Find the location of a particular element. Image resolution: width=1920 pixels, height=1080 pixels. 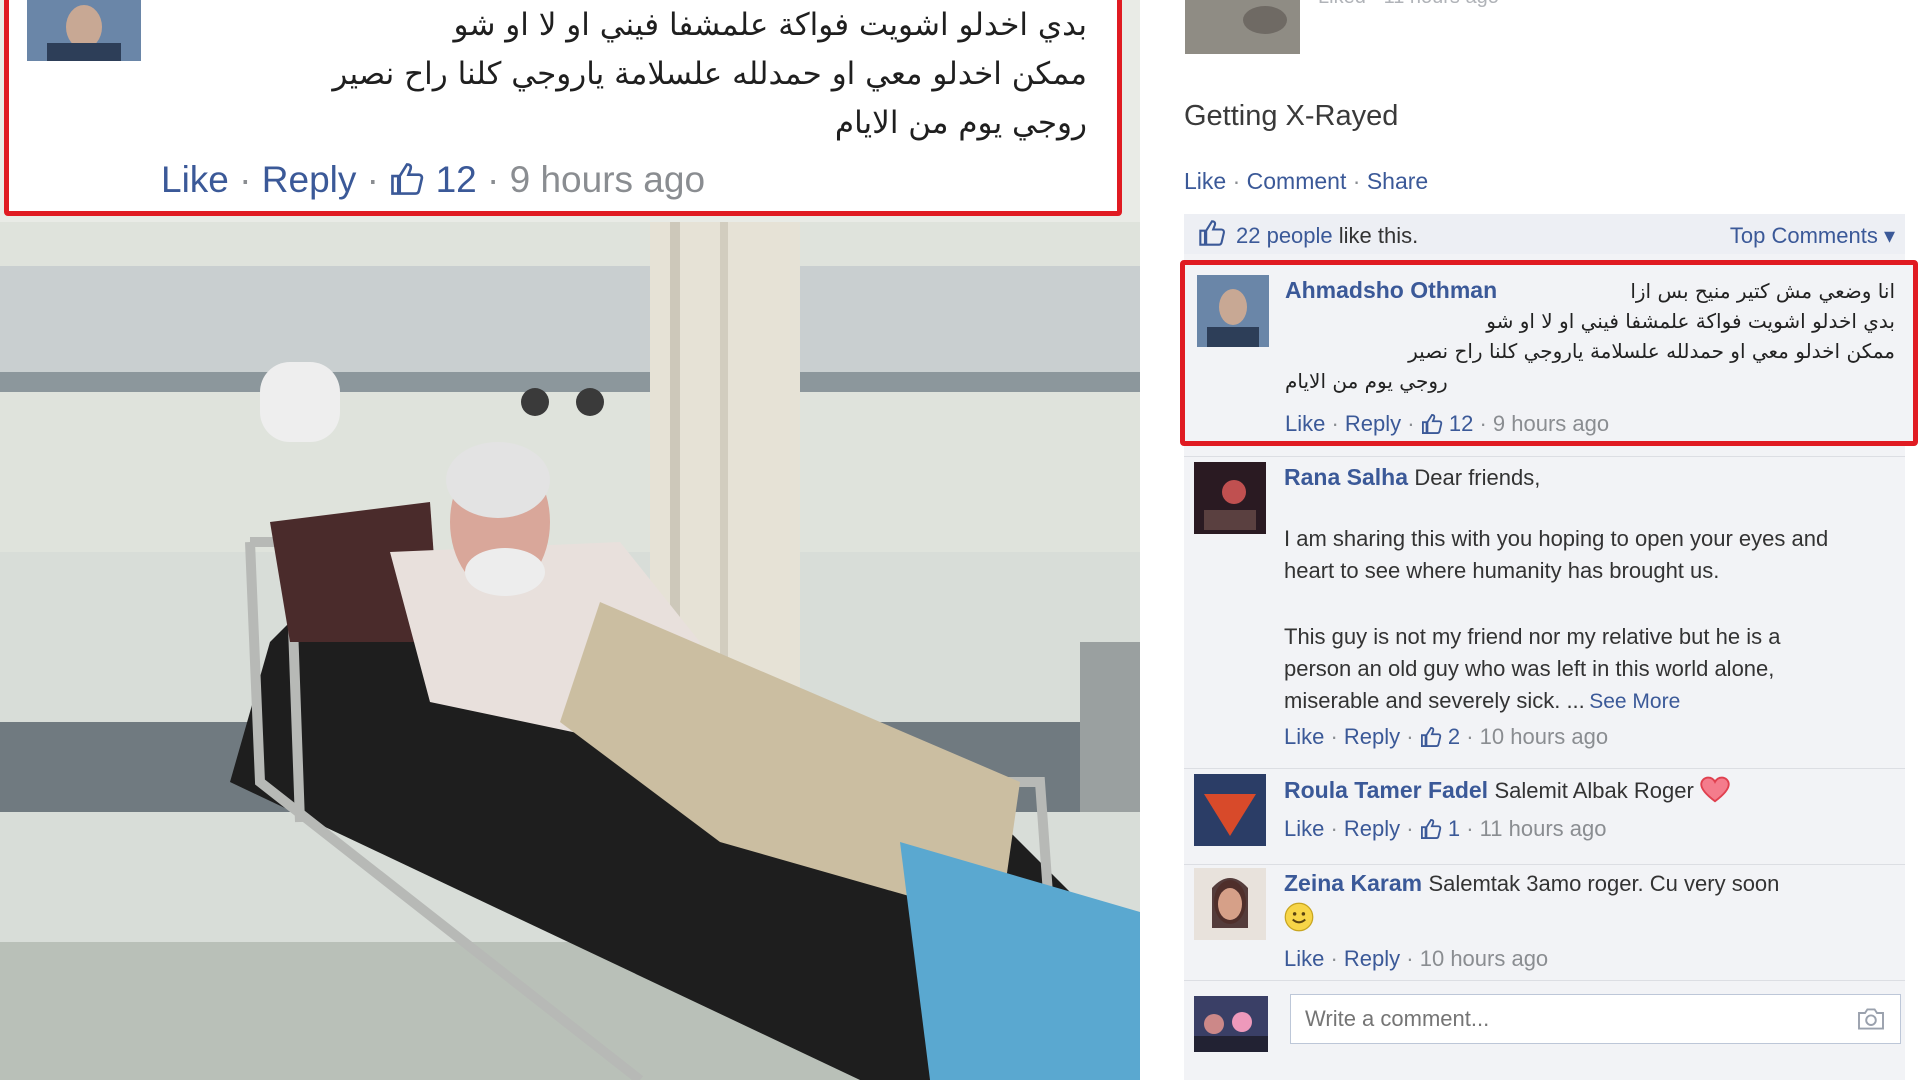

commenter-name: Roula Tamer Fadel is located at coordinates (1386, 790).